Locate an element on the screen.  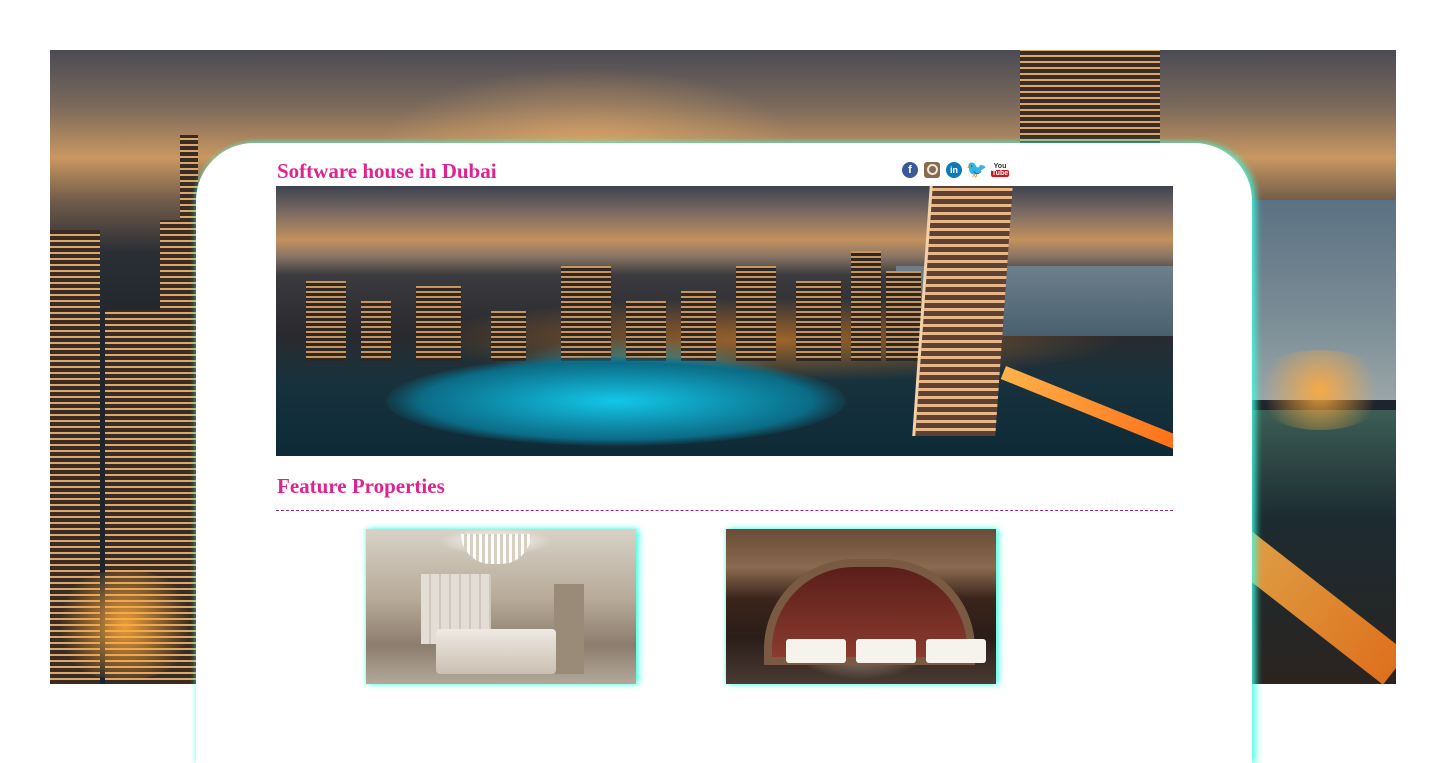
facebook-icon: f is located at coordinates (910, 169).